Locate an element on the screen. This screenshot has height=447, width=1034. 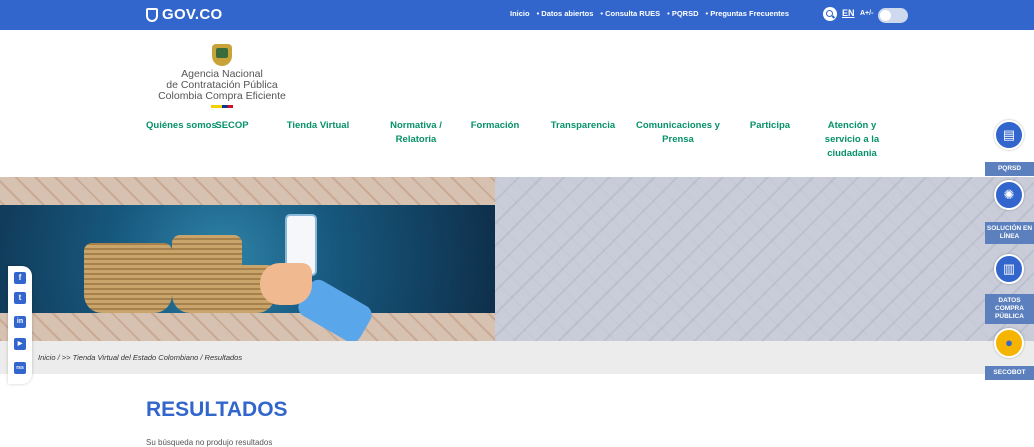
facebook-icon: f is located at coordinates (20, 278).